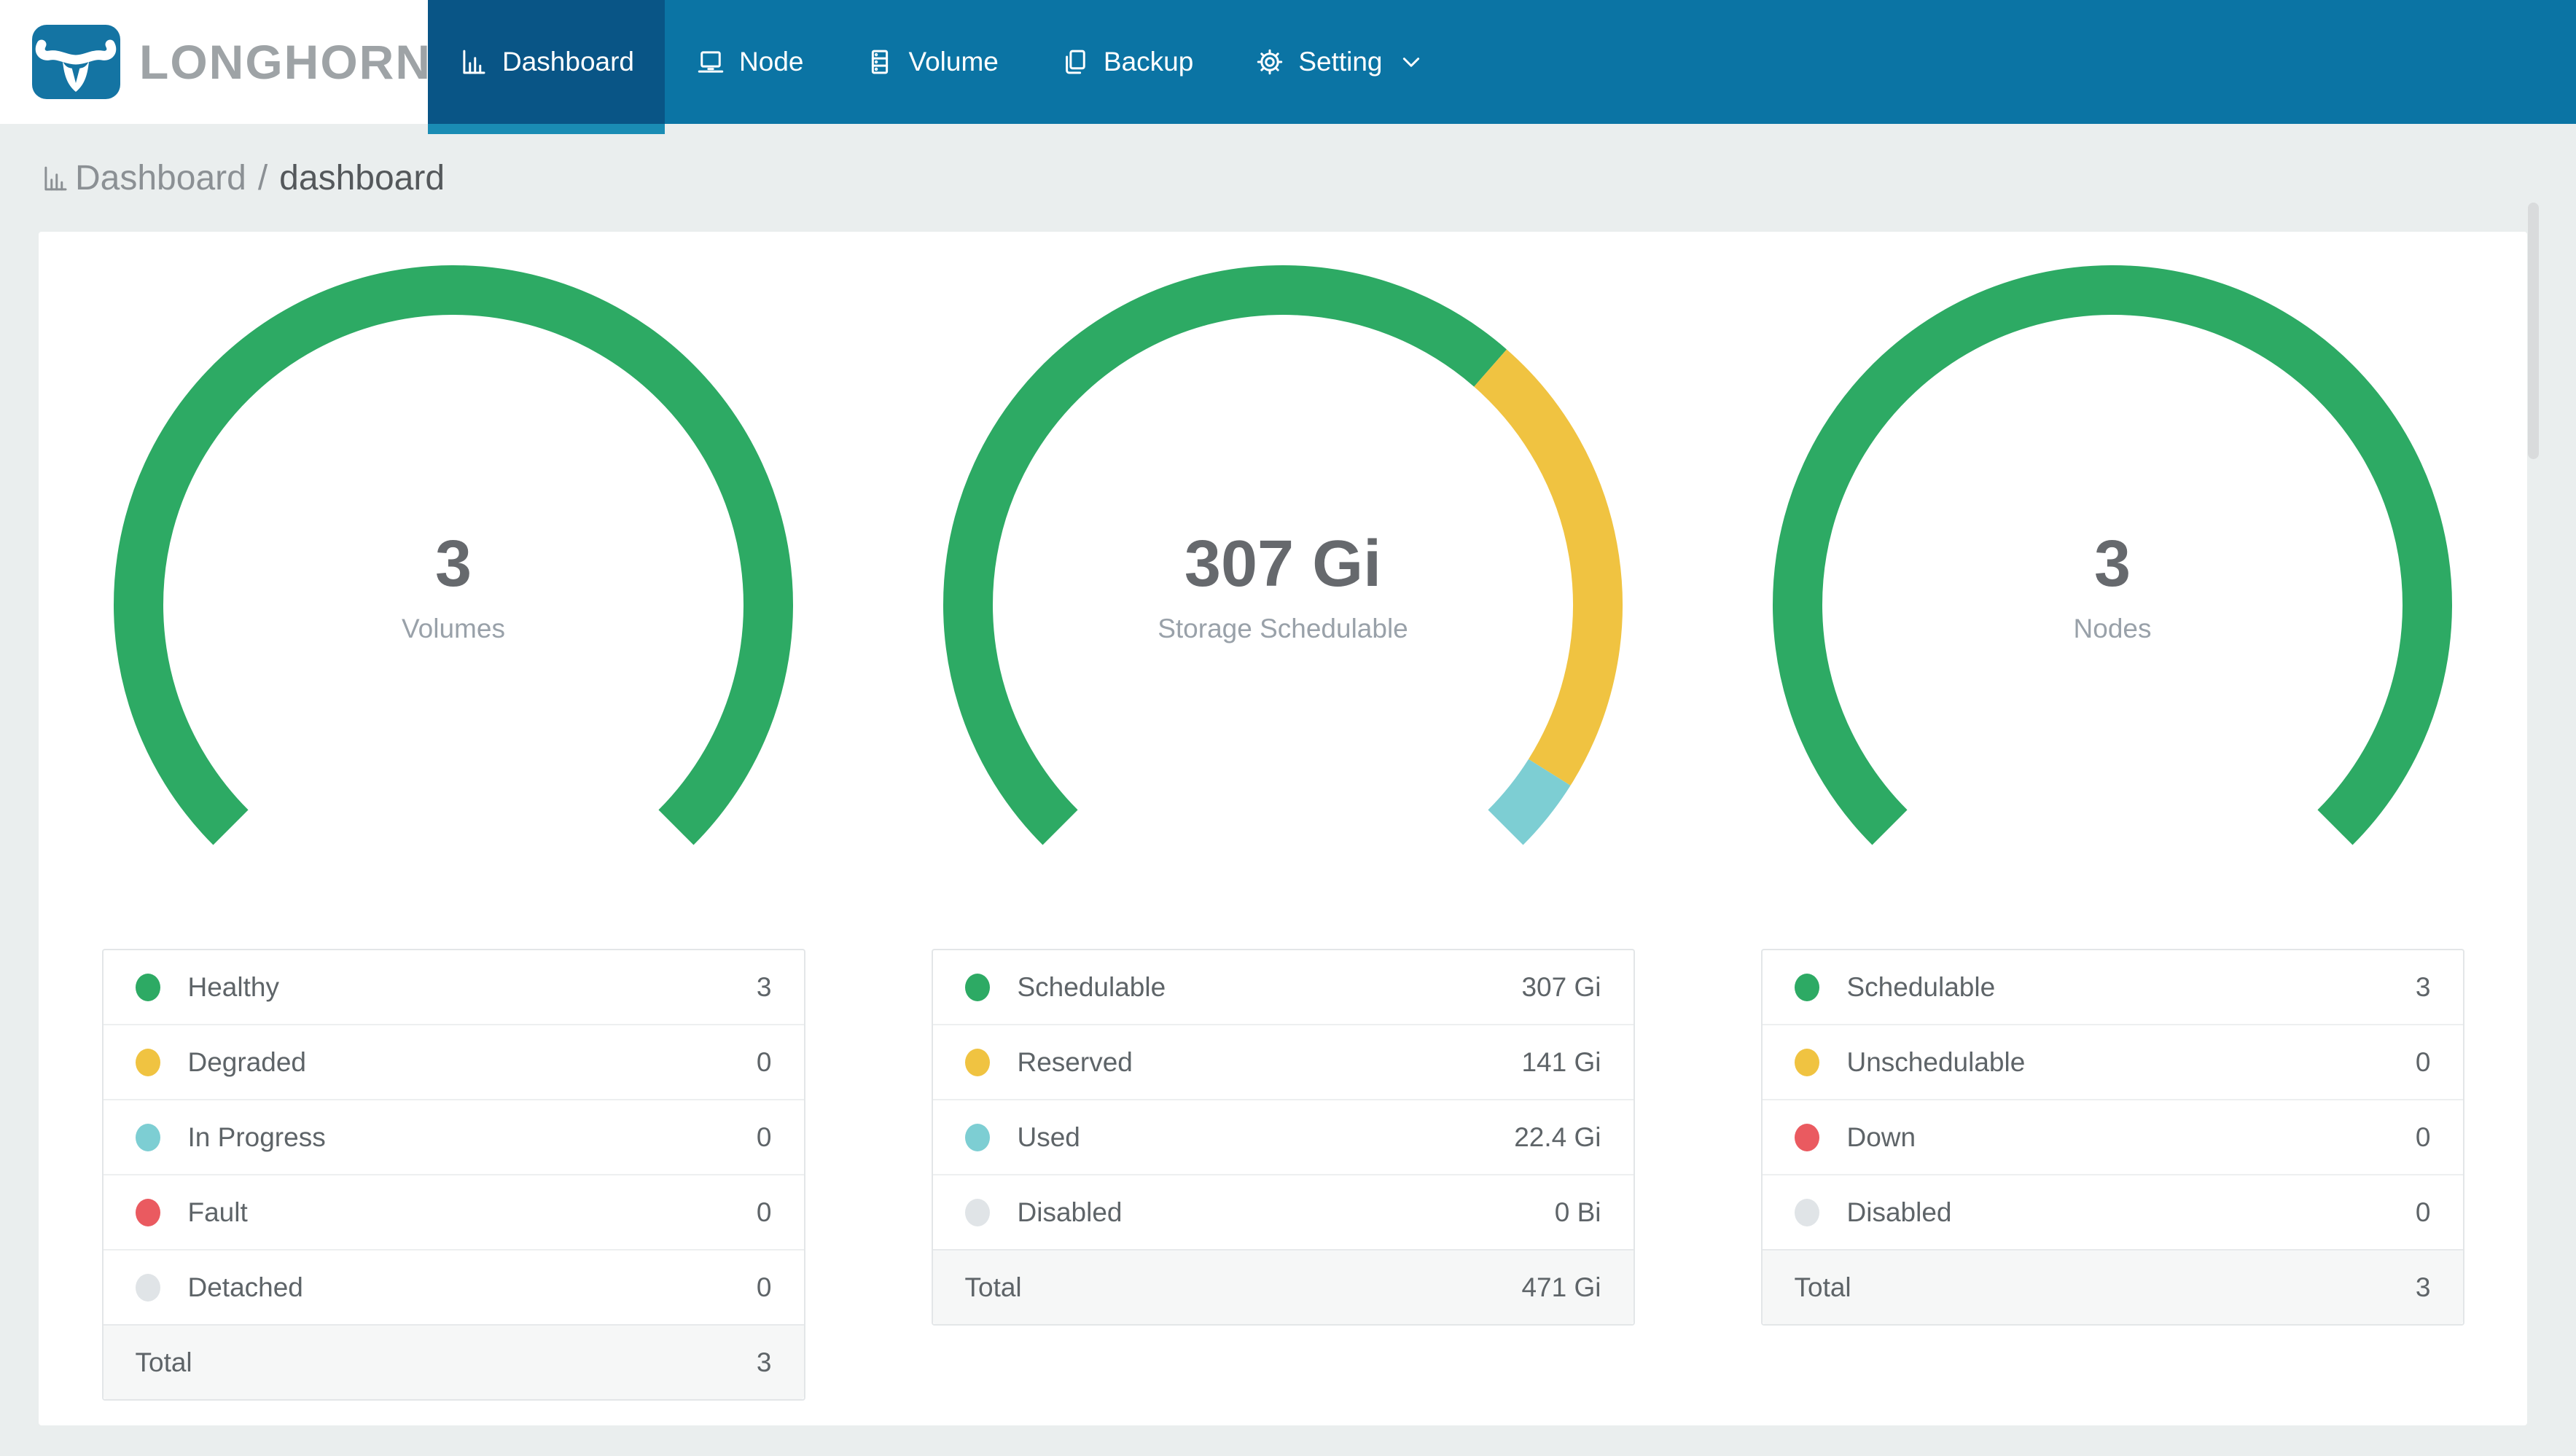 This screenshot has width=2576, height=1456. I want to click on legend-row: Disabled 0, so click(2112, 1211).